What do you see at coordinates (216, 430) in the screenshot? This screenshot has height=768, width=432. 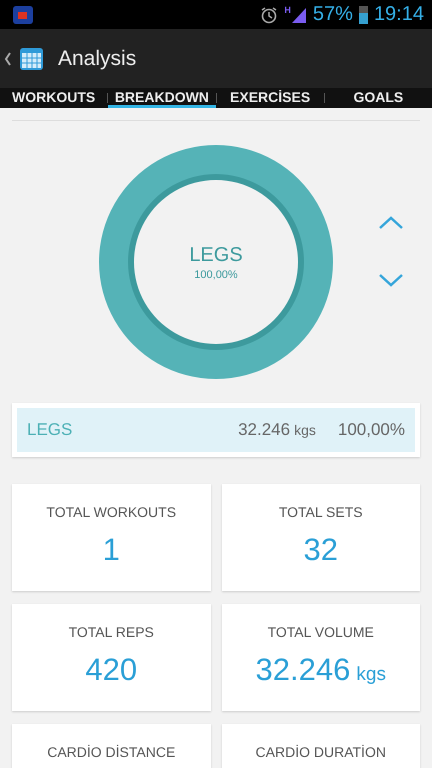 I see `legend-row: LEGS 32.246 kgs 100,00%` at bounding box center [216, 430].